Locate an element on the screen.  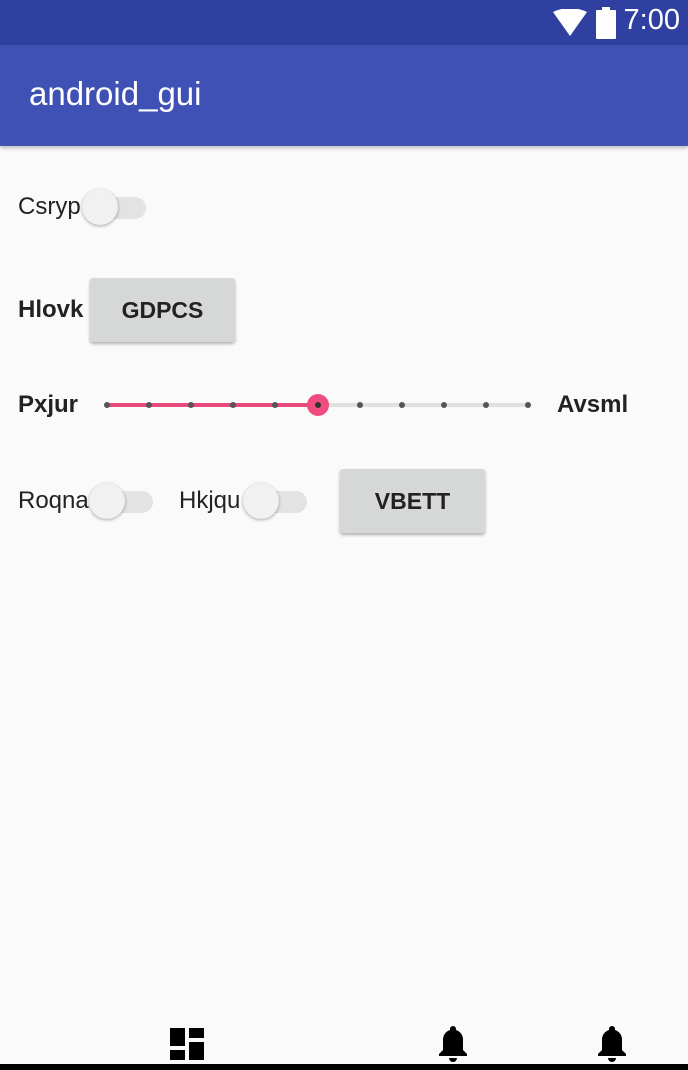
status-bar: 7:00 is located at coordinates (344, 22).